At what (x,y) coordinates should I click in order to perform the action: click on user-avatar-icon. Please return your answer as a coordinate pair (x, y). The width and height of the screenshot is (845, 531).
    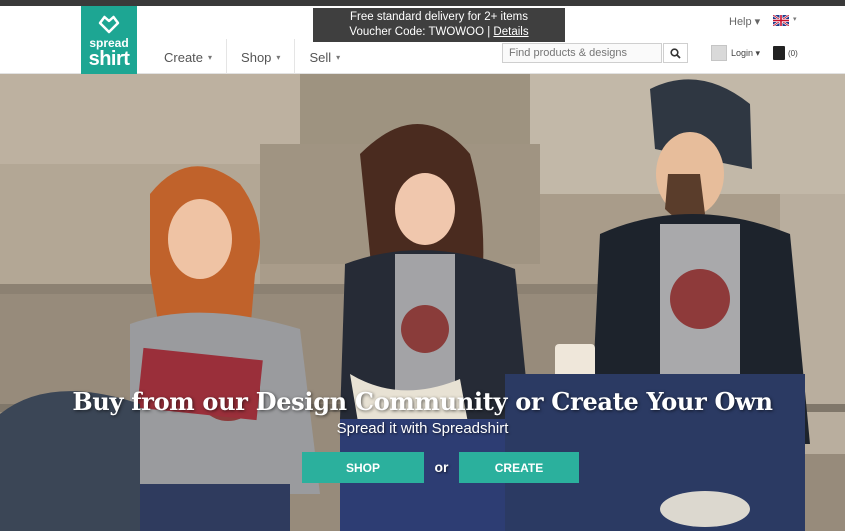
    Looking at the image, I should click on (719, 53).